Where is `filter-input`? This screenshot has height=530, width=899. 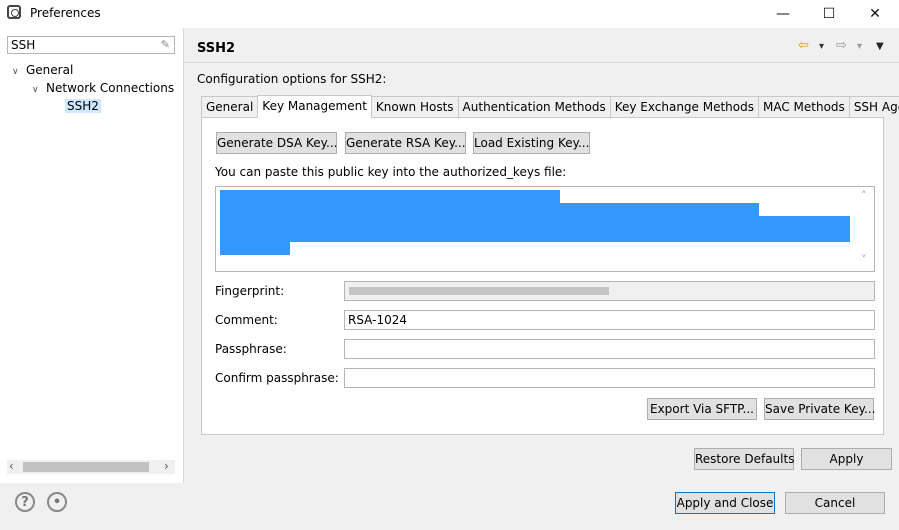 filter-input is located at coordinates (81, 45).